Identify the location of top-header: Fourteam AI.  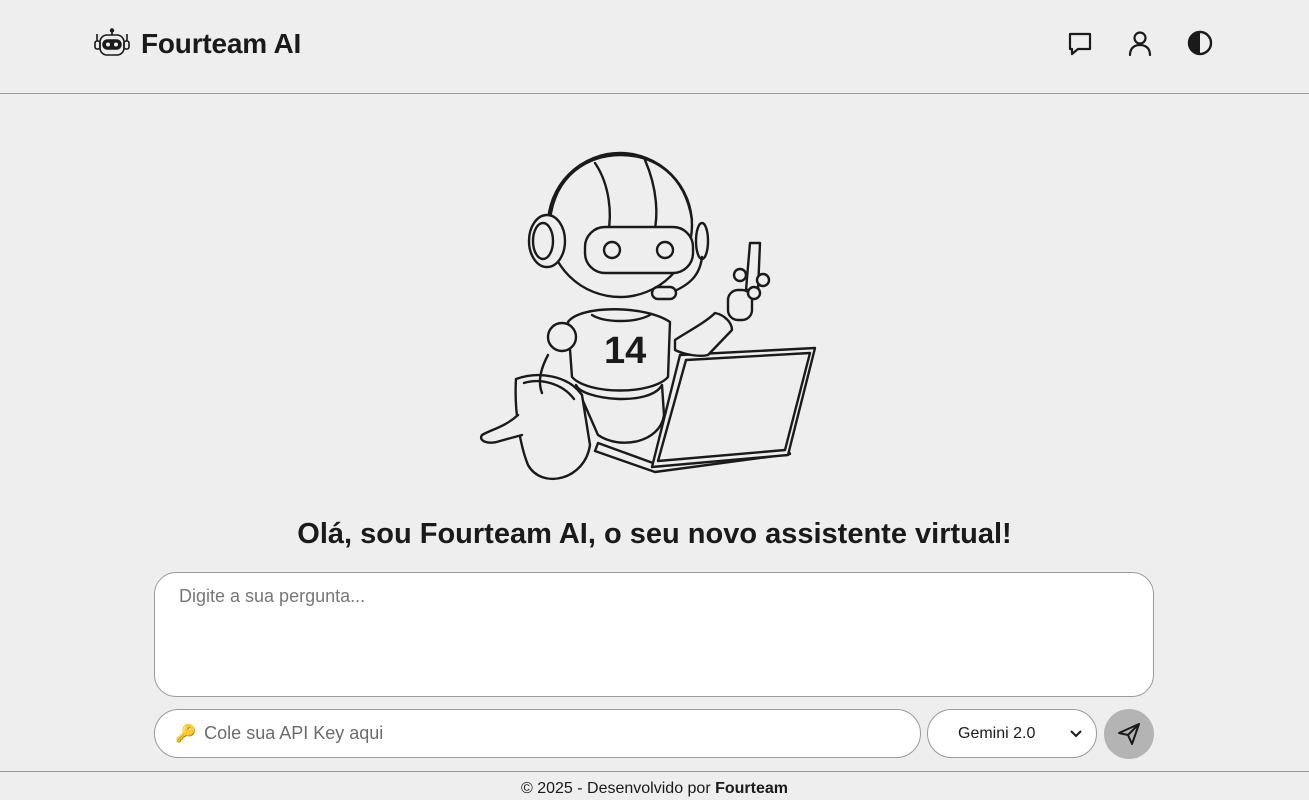
(654, 47).